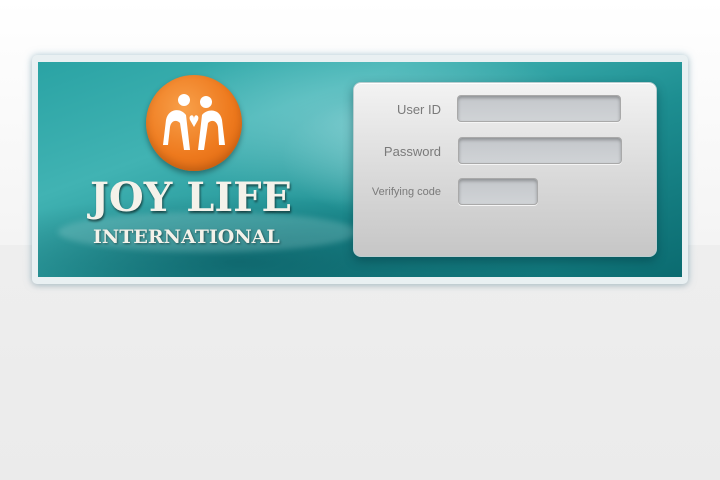 The width and height of the screenshot is (720, 480). What do you see at coordinates (540, 150) in the screenshot?
I see `password-input` at bounding box center [540, 150].